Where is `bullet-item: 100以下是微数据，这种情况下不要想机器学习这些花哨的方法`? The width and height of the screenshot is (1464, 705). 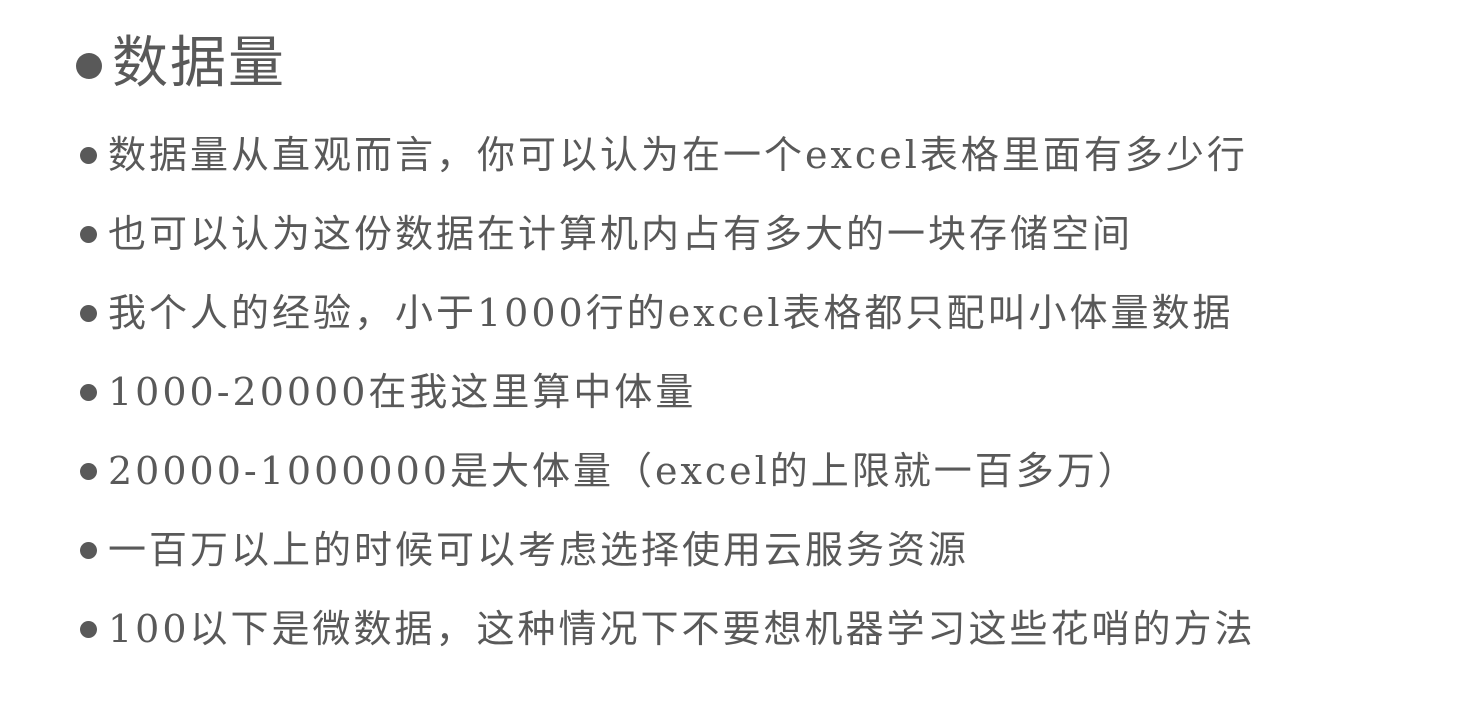 bullet-item: 100以下是微数据，这种情况下不要想机器学习这些花哨的方法 is located at coordinates (668, 629).